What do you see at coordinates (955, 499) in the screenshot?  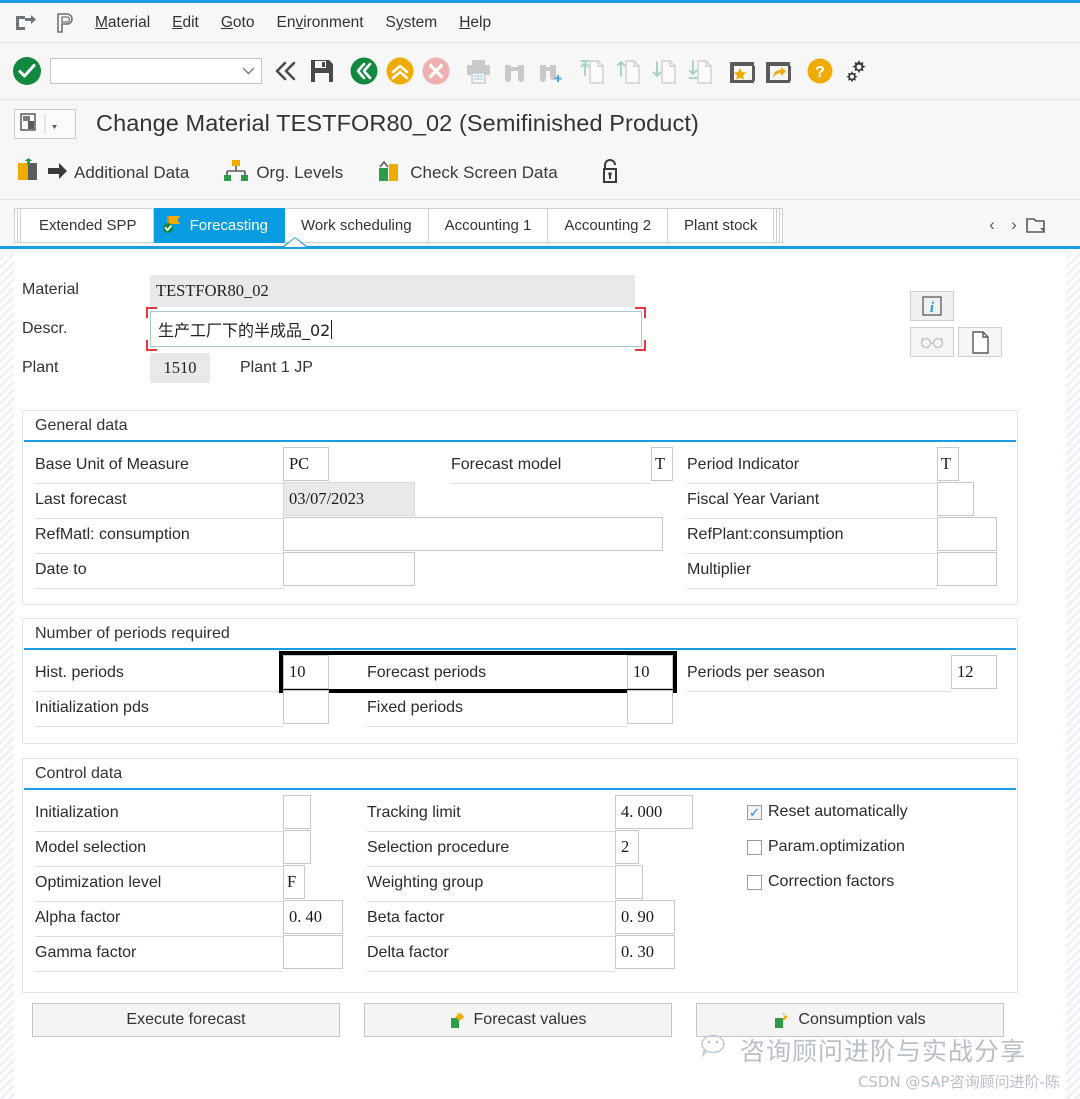 I see `fiscal-year-variant-input` at bounding box center [955, 499].